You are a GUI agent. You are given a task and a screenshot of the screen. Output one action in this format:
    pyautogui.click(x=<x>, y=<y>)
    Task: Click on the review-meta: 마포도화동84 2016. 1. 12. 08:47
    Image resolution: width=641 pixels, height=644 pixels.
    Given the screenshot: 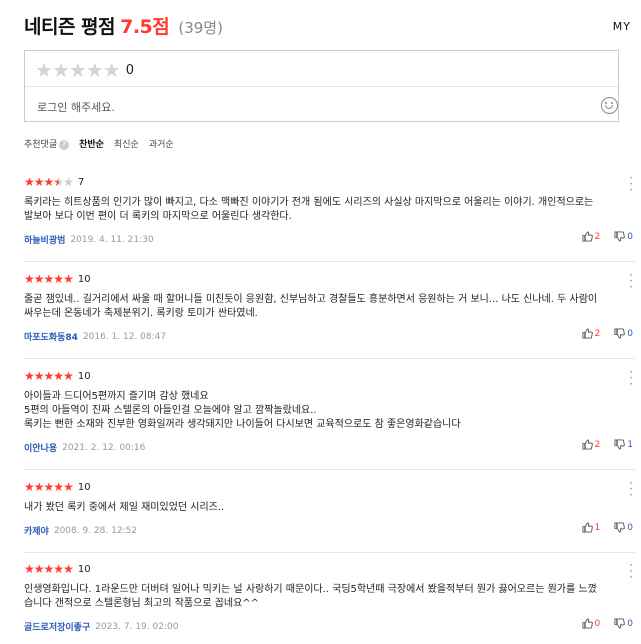 What is the action you would take?
    pyautogui.click(x=95, y=337)
    